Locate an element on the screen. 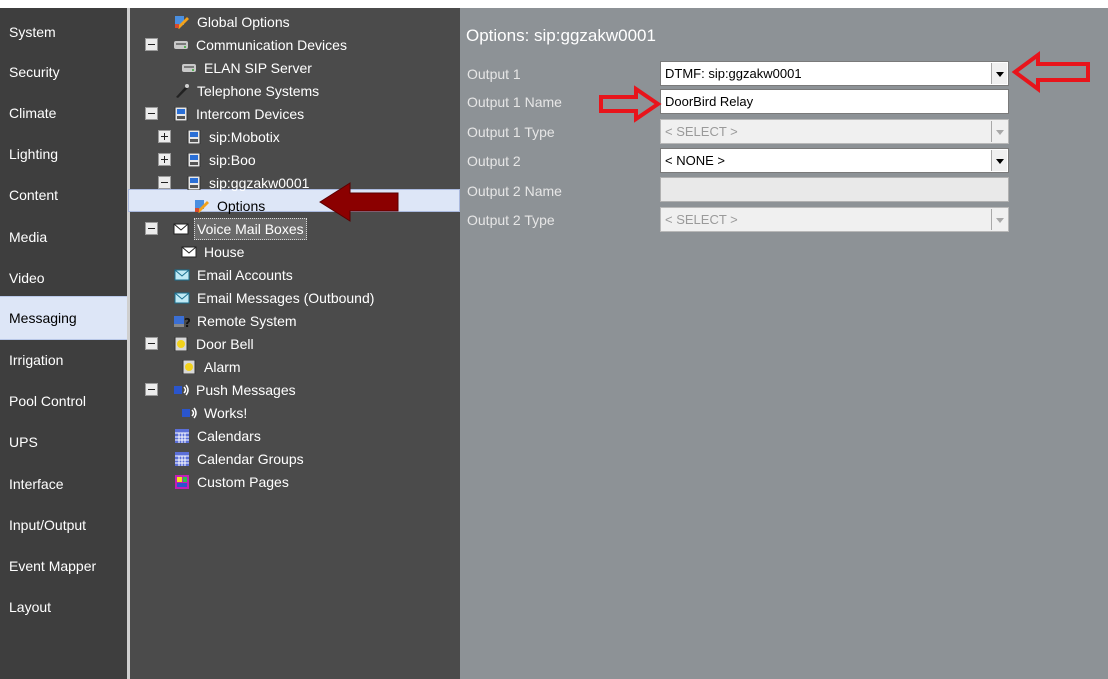 This screenshot has width=1108, height=679. tree-item-communication-devices: Communication Devices is located at coordinates (261, 45).